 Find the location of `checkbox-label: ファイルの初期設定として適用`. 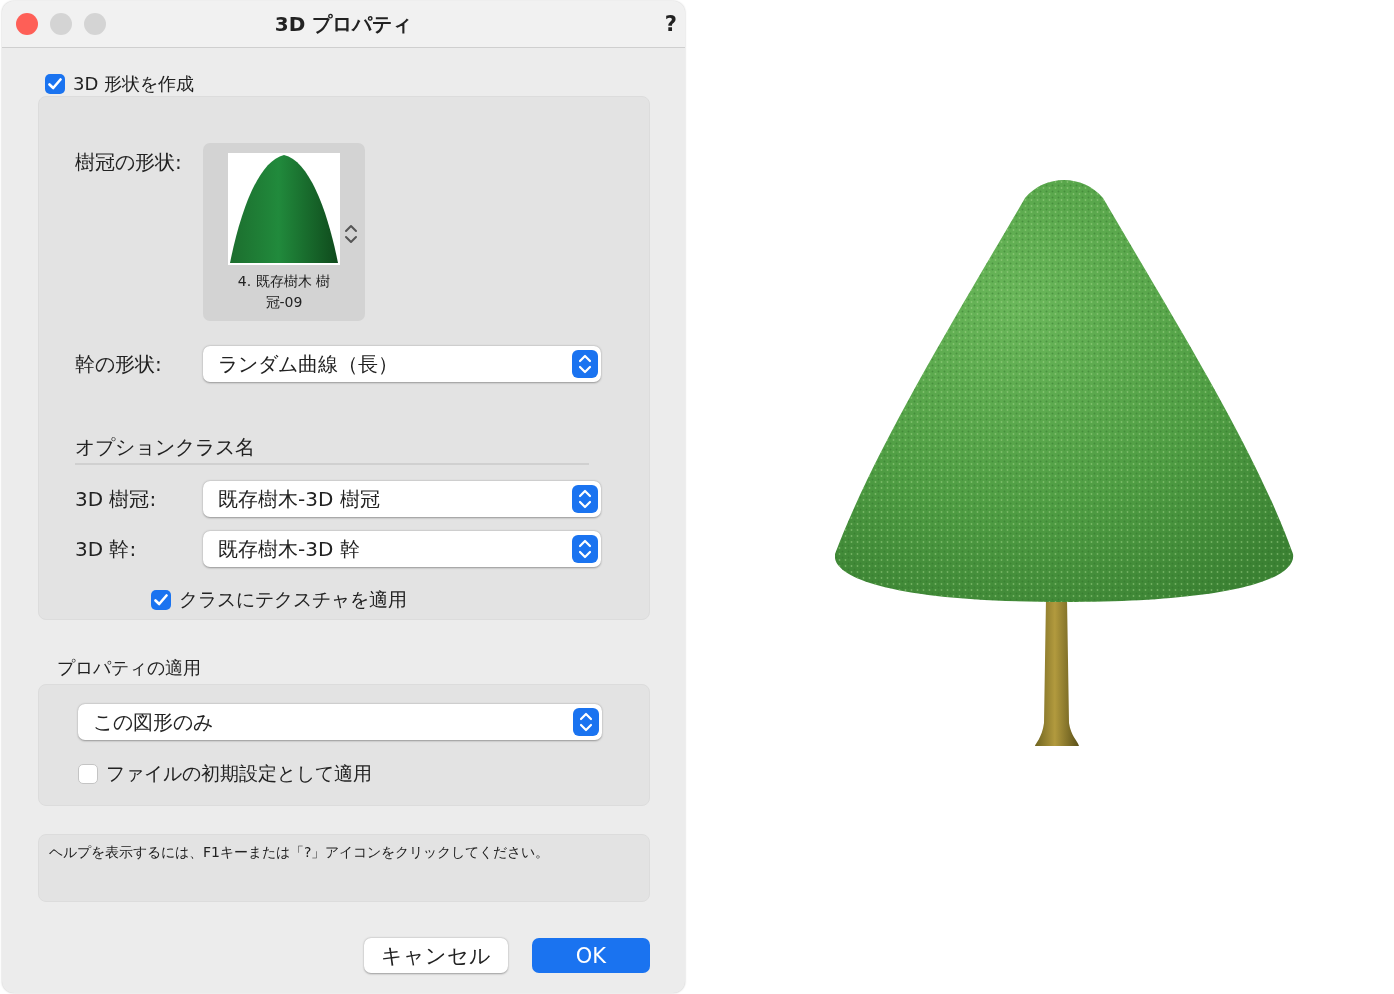

checkbox-label: ファイルの初期設定として適用 is located at coordinates (239, 773).